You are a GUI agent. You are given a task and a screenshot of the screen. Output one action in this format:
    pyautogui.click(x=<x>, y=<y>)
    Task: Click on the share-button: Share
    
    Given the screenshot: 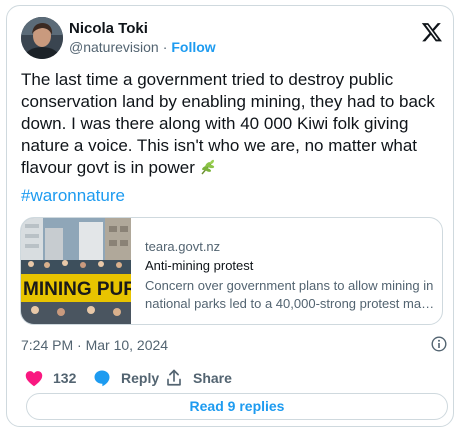 What is the action you would take?
    pyautogui.click(x=198, y=378)
    